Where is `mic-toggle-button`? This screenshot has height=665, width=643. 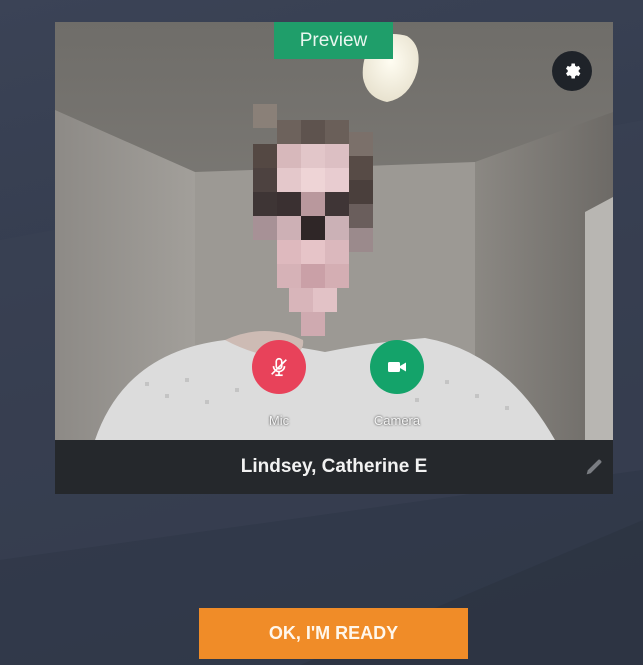 mic-toggle-button is located at coordinates (279, 367).